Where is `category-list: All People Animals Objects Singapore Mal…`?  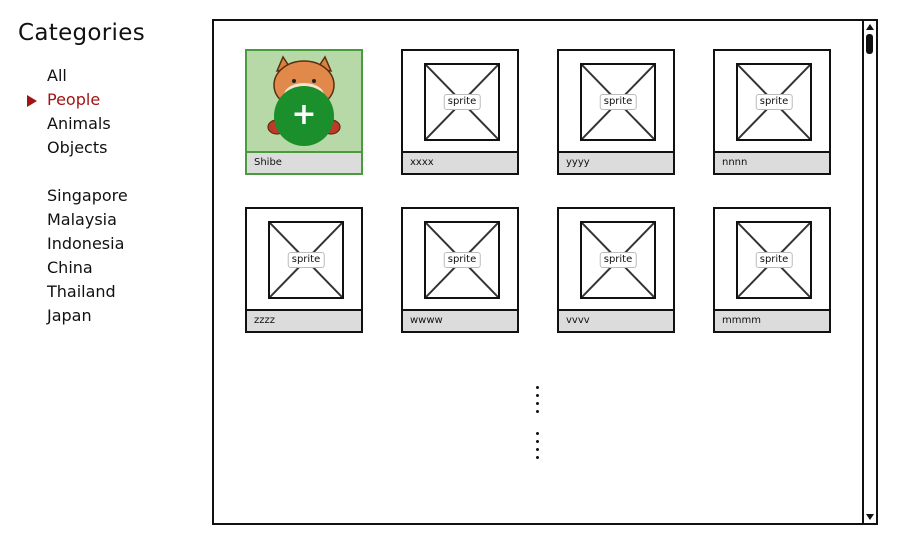 category-list: All People Animals Objects Singapore Mal… is located at coordinates (77, 196).